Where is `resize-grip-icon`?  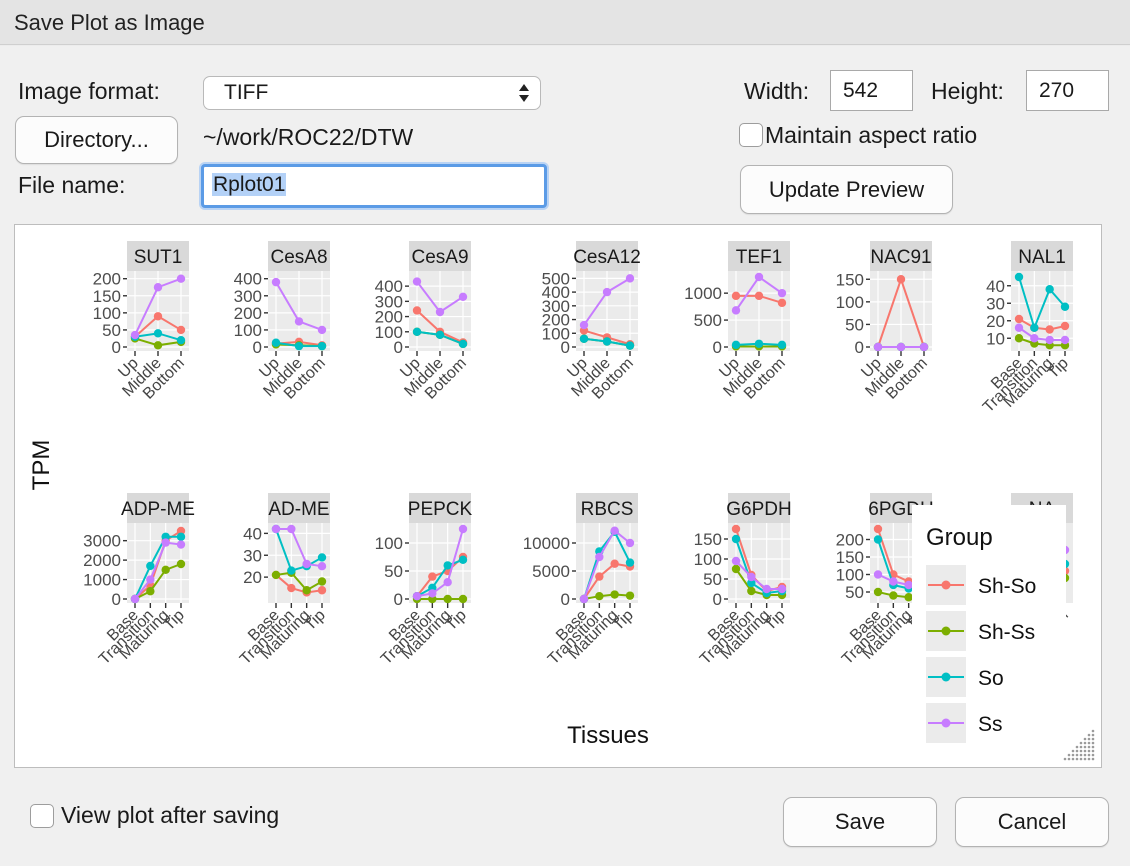
resize-grip-icon is located at coordinates (1077, 743).